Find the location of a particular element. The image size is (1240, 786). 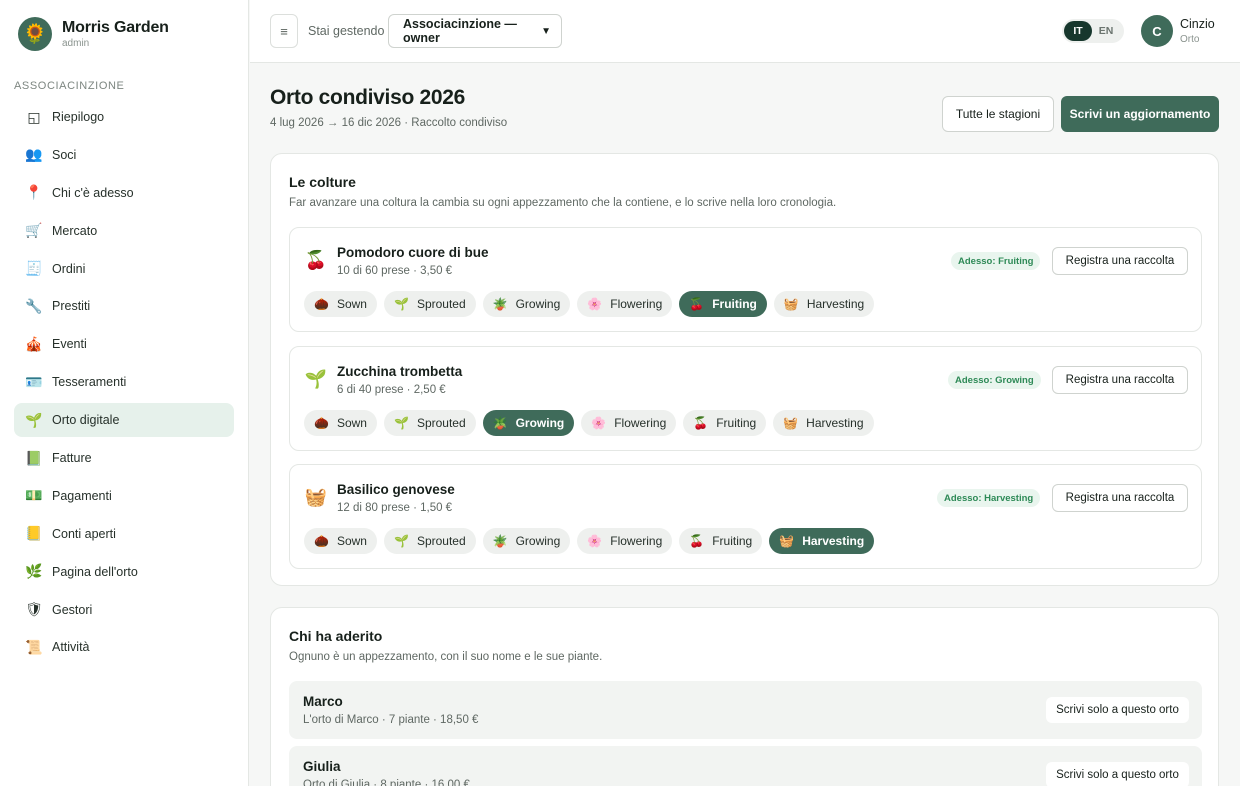

sidebar-item-tesseramenti: 🪪 Tesseramenti is located at coordinates (124, 382).